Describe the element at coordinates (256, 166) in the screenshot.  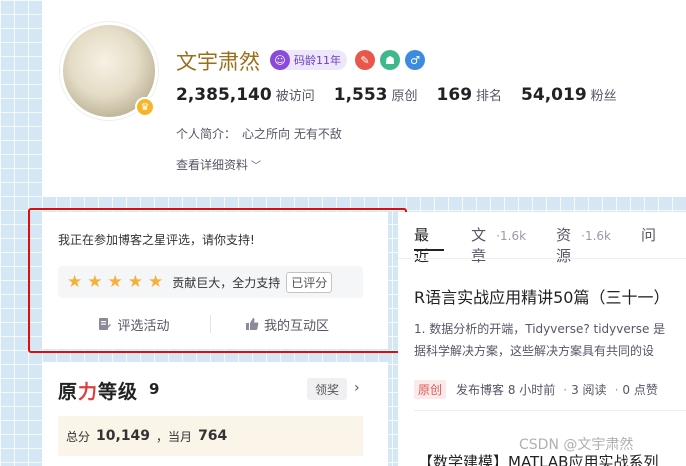
I see `chevron-down-icon: ﹀` at that location.